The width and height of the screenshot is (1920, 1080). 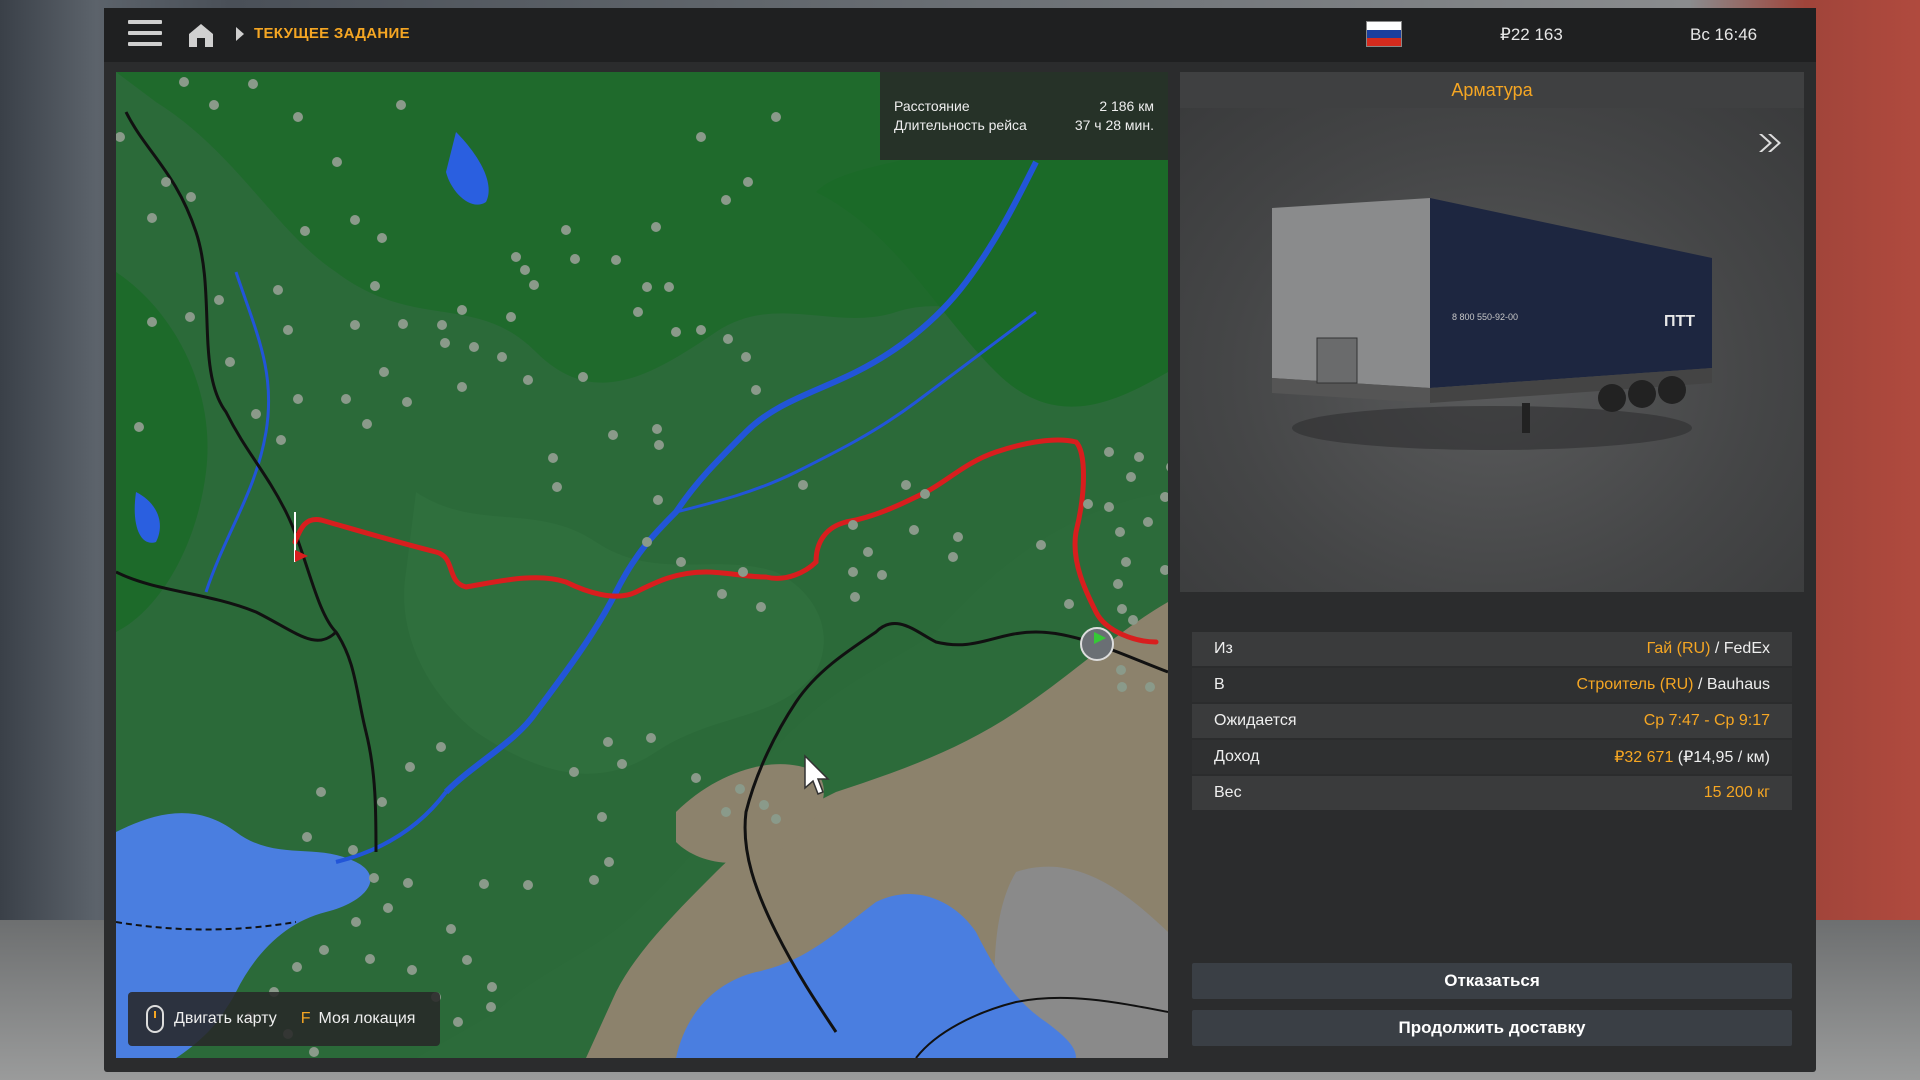 I want to click on my-location-label: Моя локация, so click(x=367, y=1019).